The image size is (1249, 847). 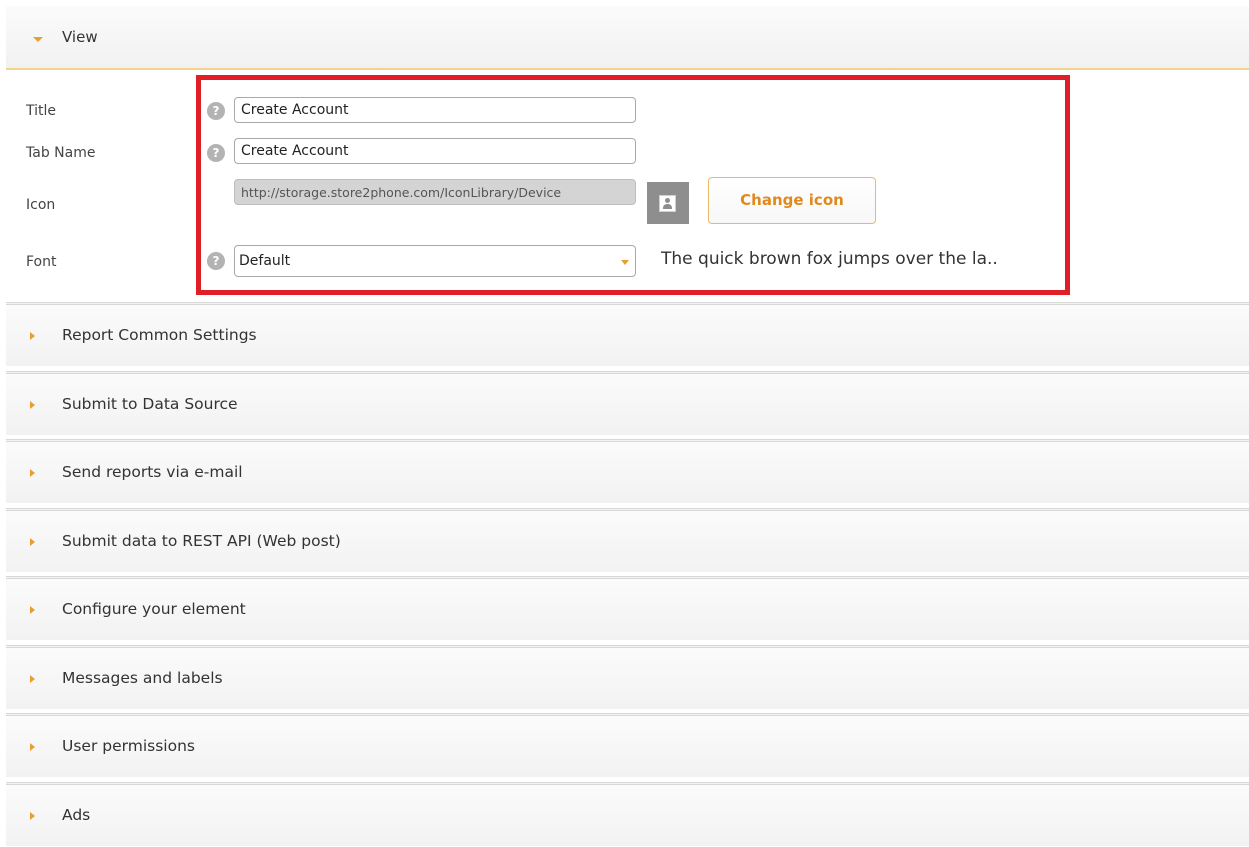 I want to click on section-title: Ads, so click(x=76, y=815).